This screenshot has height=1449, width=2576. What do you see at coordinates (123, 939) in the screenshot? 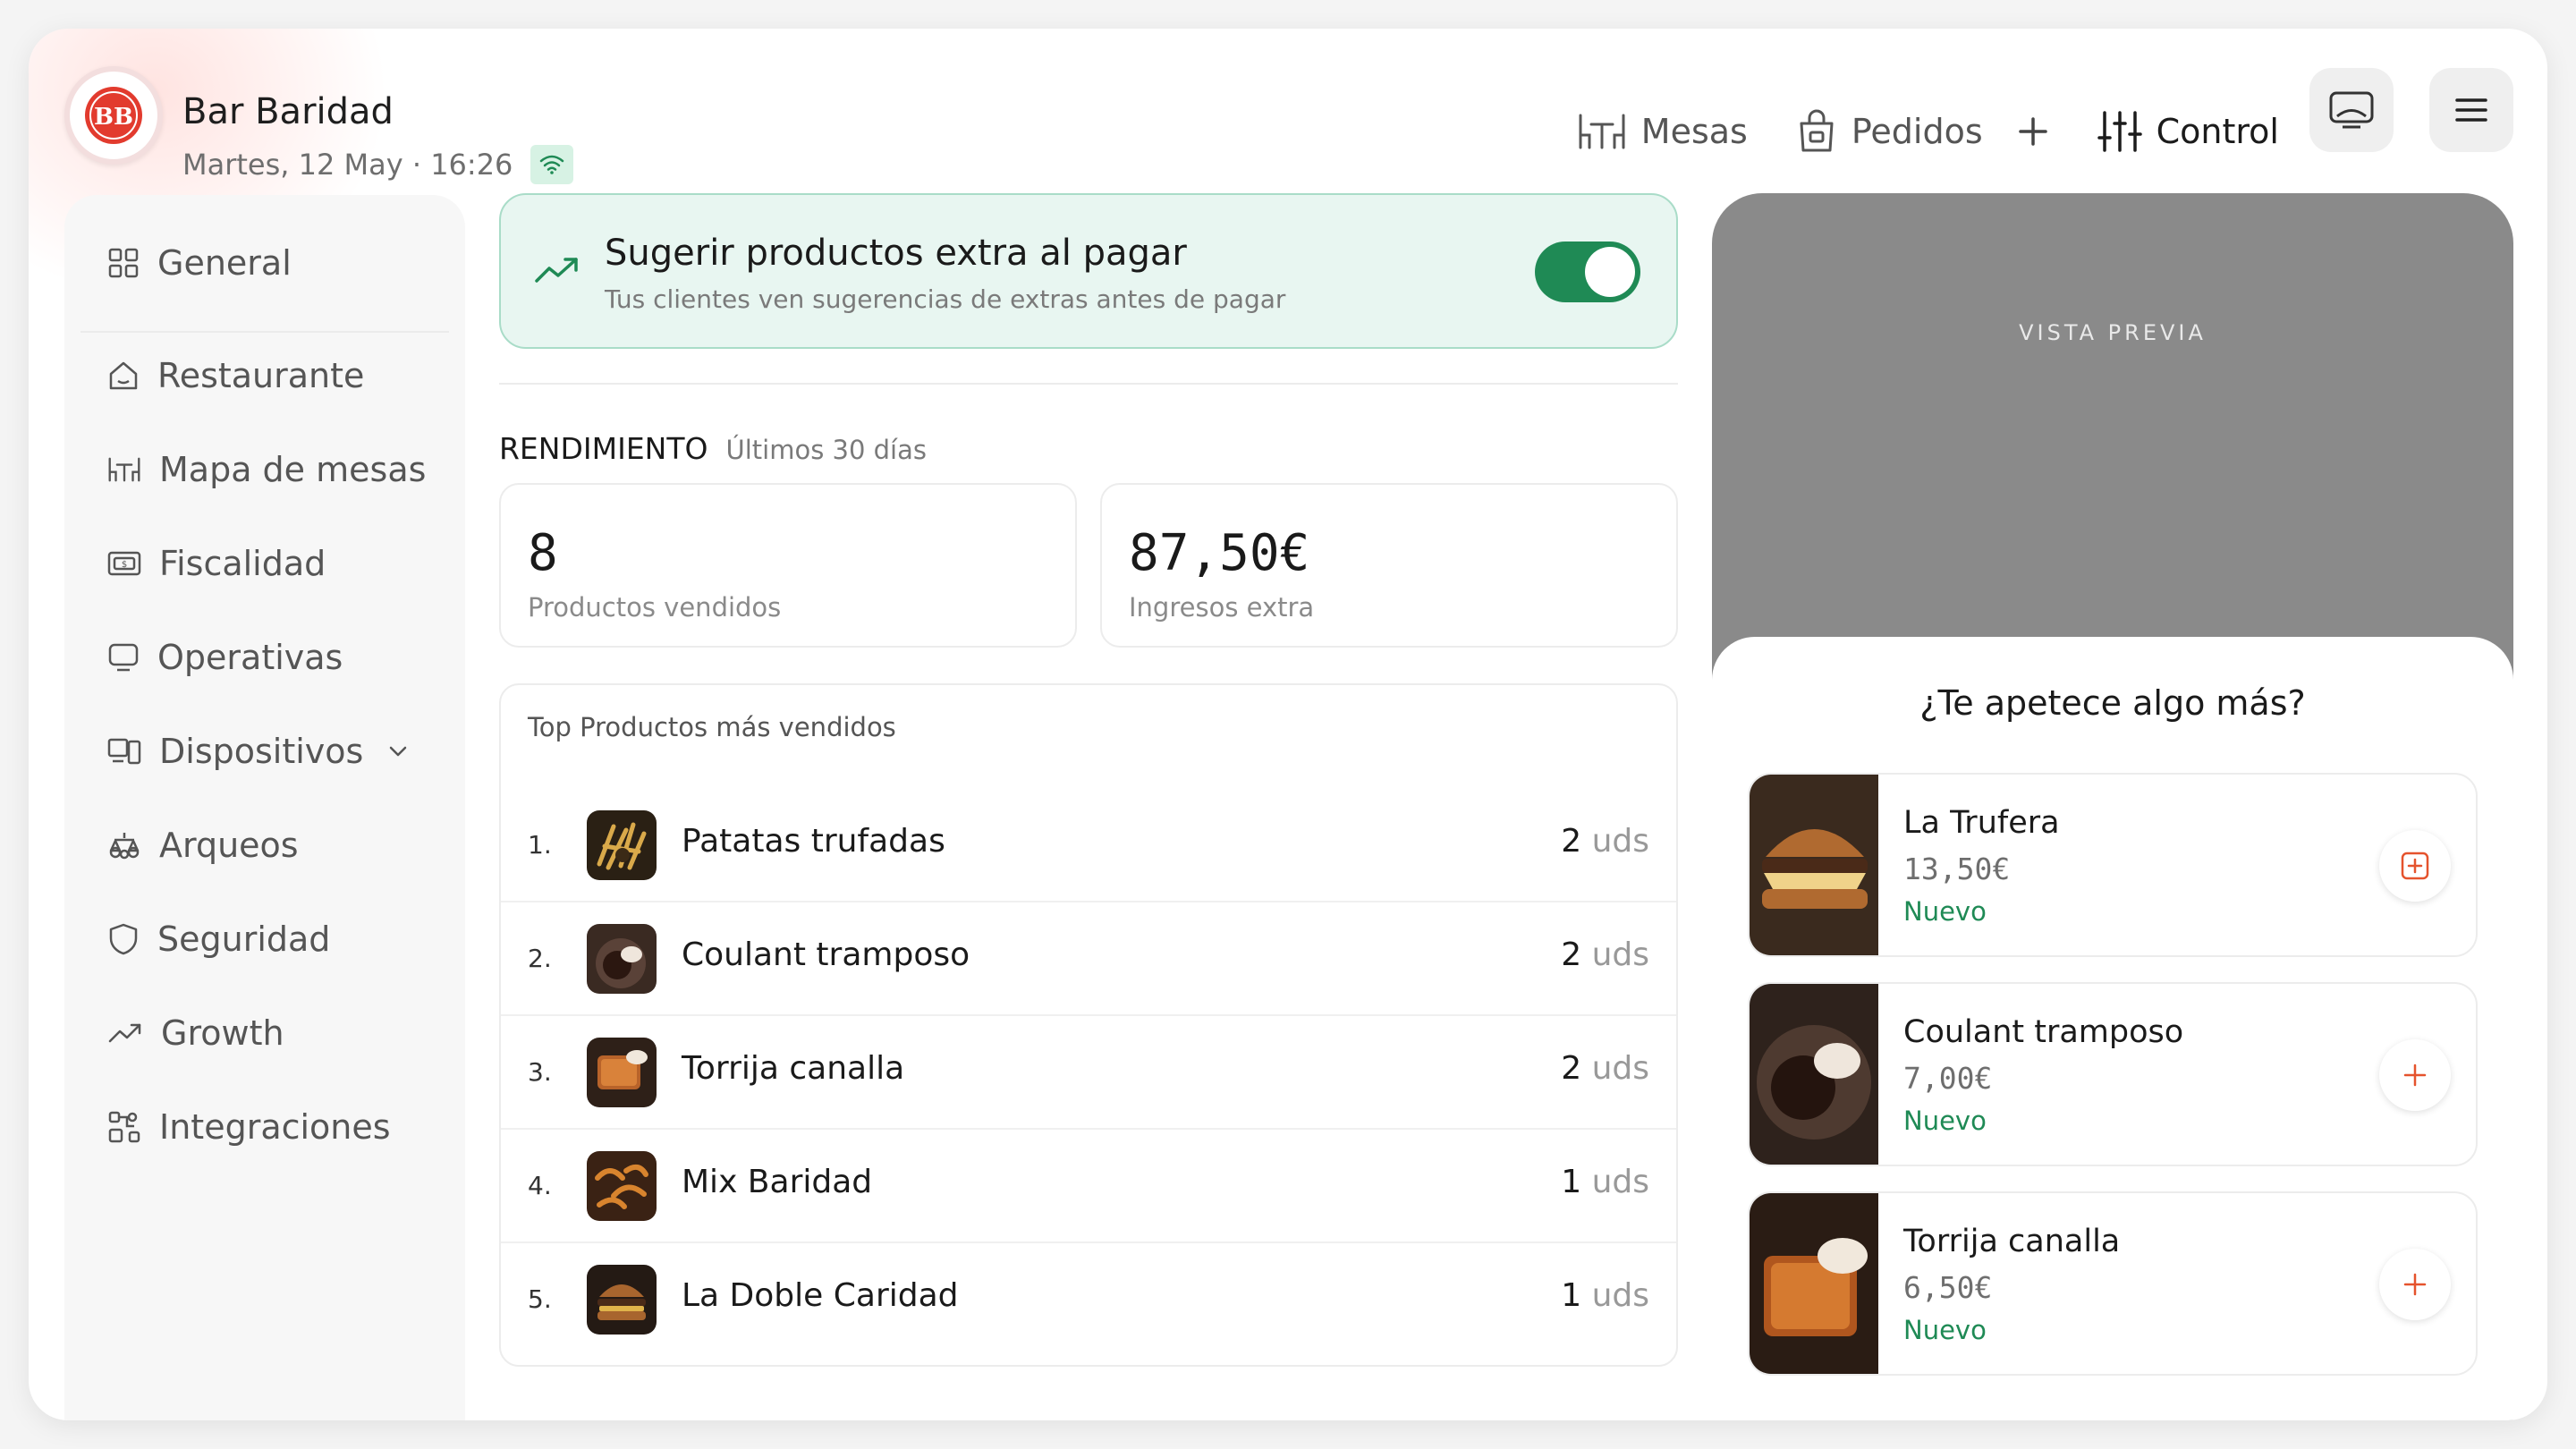
I see `shield-icon` at bounding box center [123, 939].